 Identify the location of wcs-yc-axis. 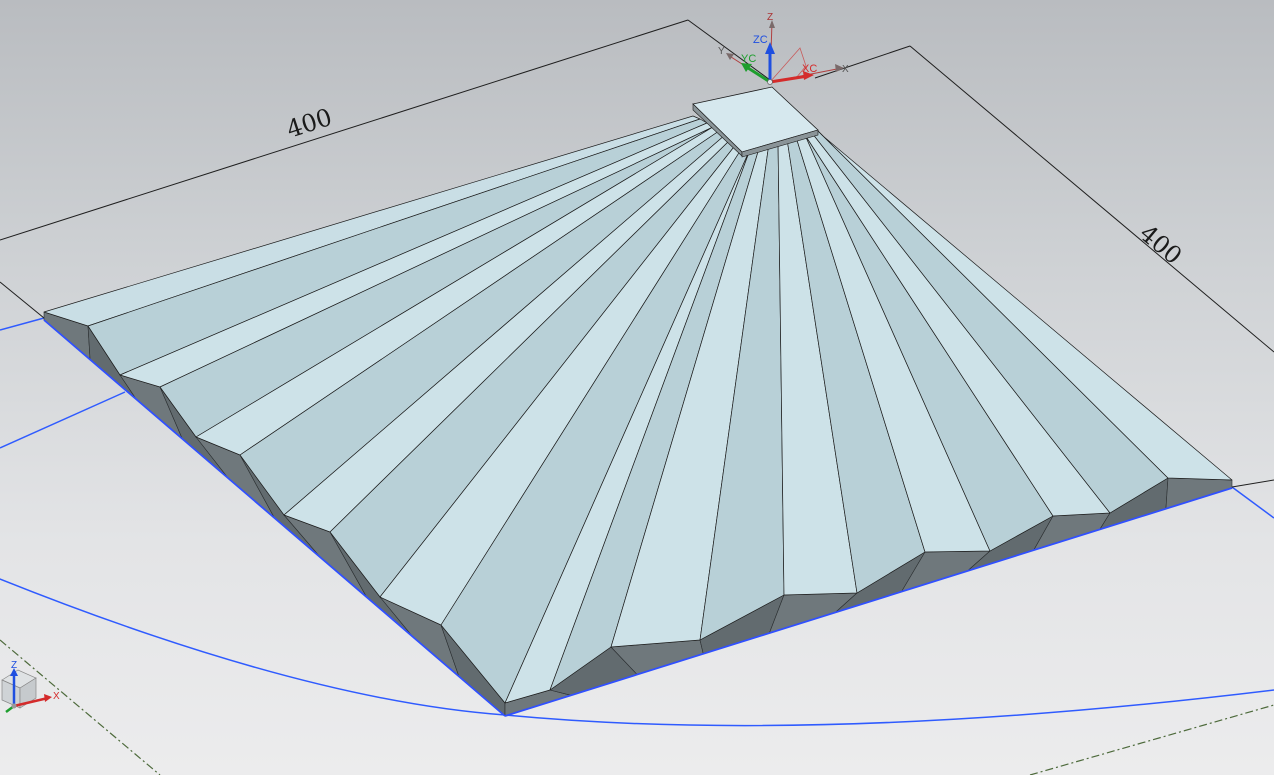
(757, 74).